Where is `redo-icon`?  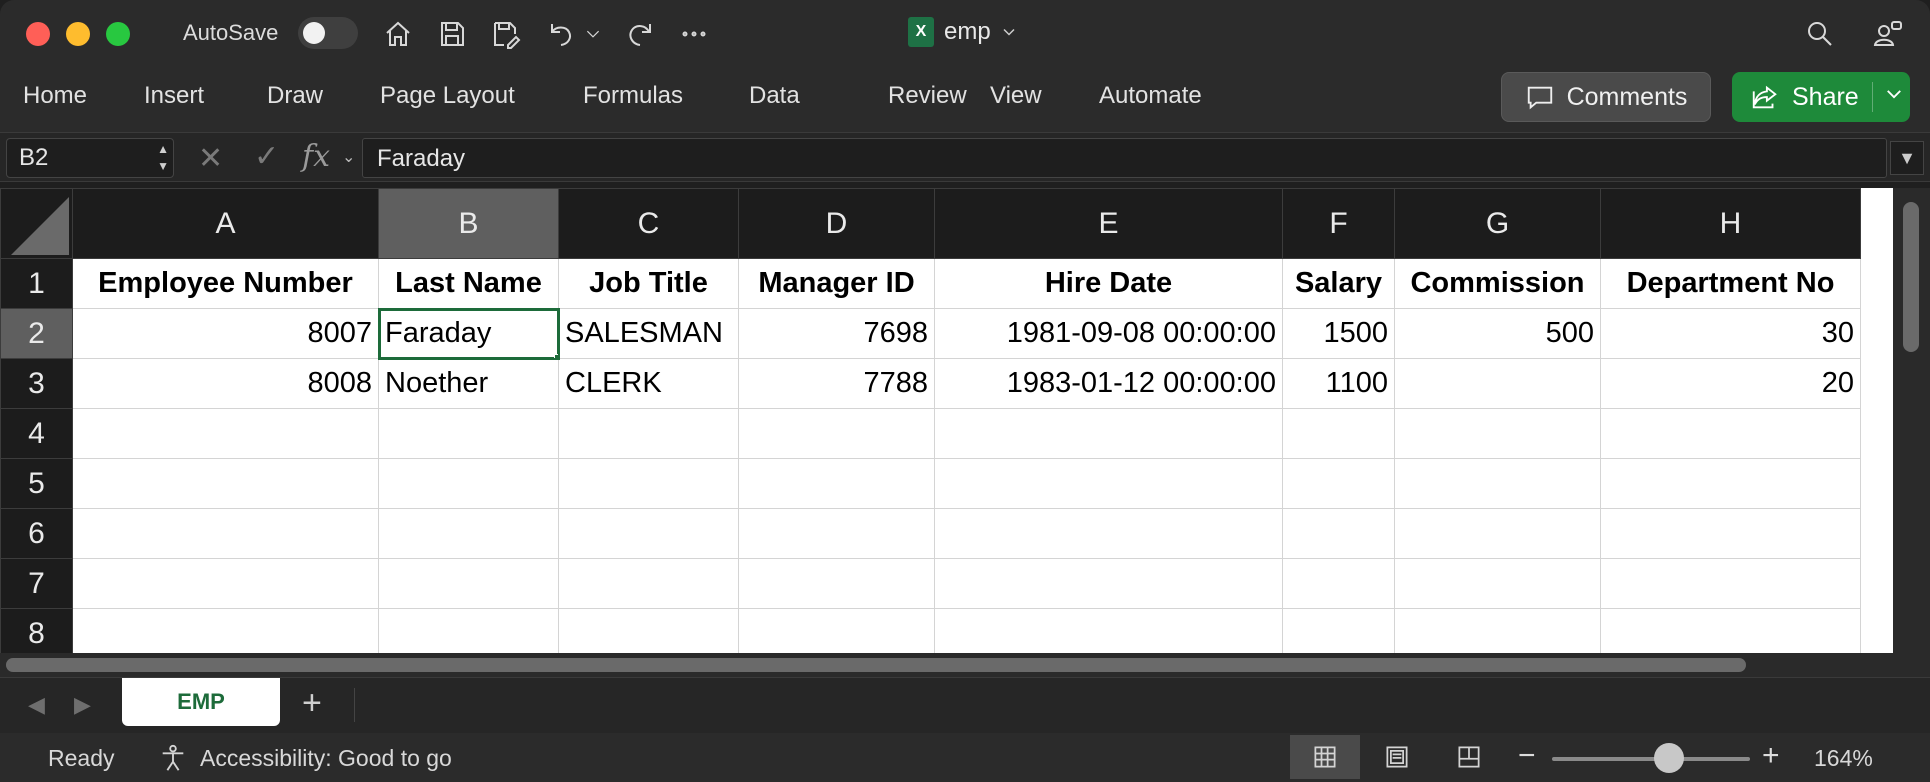 redo-icon is located at coordinates (640, 34).